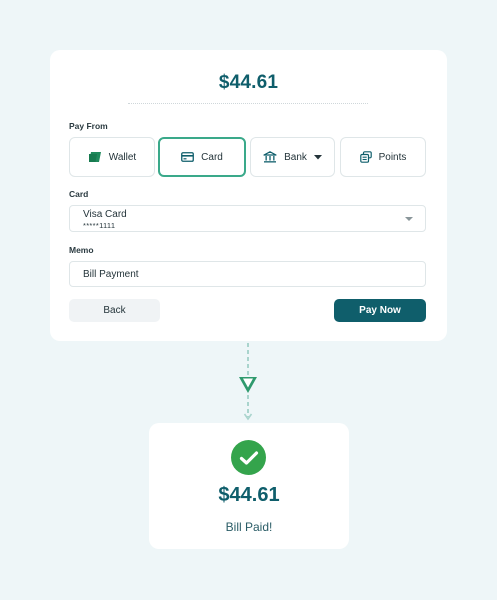  What do you see at coordinates (295, 157) in the screenshot?
I see `pay-method-bank-label: Bank` at bounding box center [295, 157].